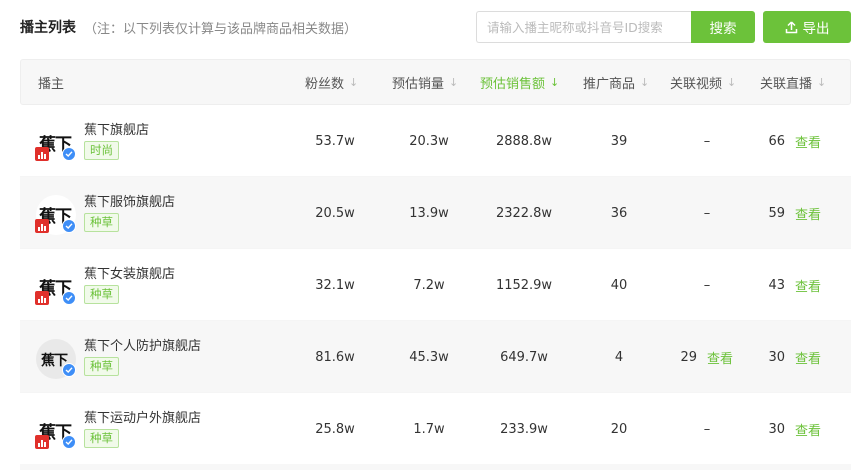 This screenshot has width=864, height=470. What do you see at coordinates (786, 213) in the screenshot?
I see `live-cell: 59 查看` at bounding box center [786, 213].